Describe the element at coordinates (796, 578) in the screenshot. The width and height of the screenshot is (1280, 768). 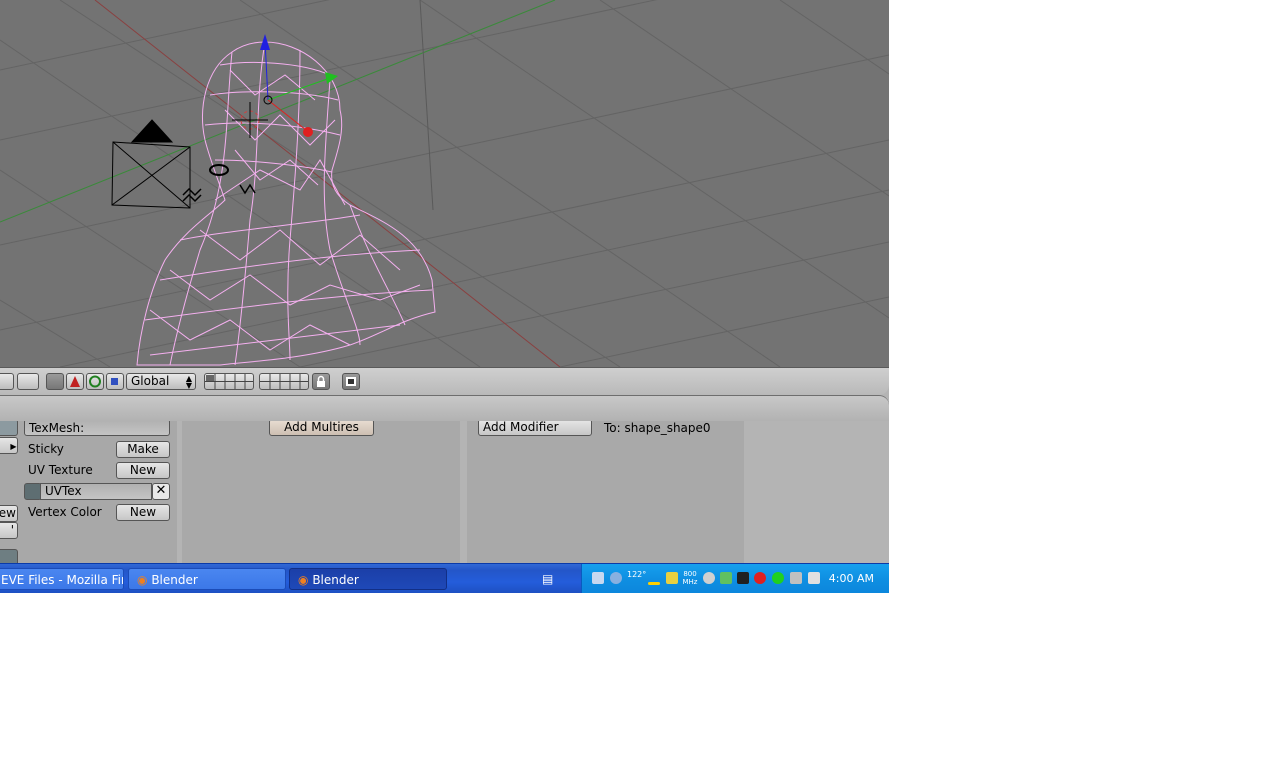
I see `display-icon` at that location.